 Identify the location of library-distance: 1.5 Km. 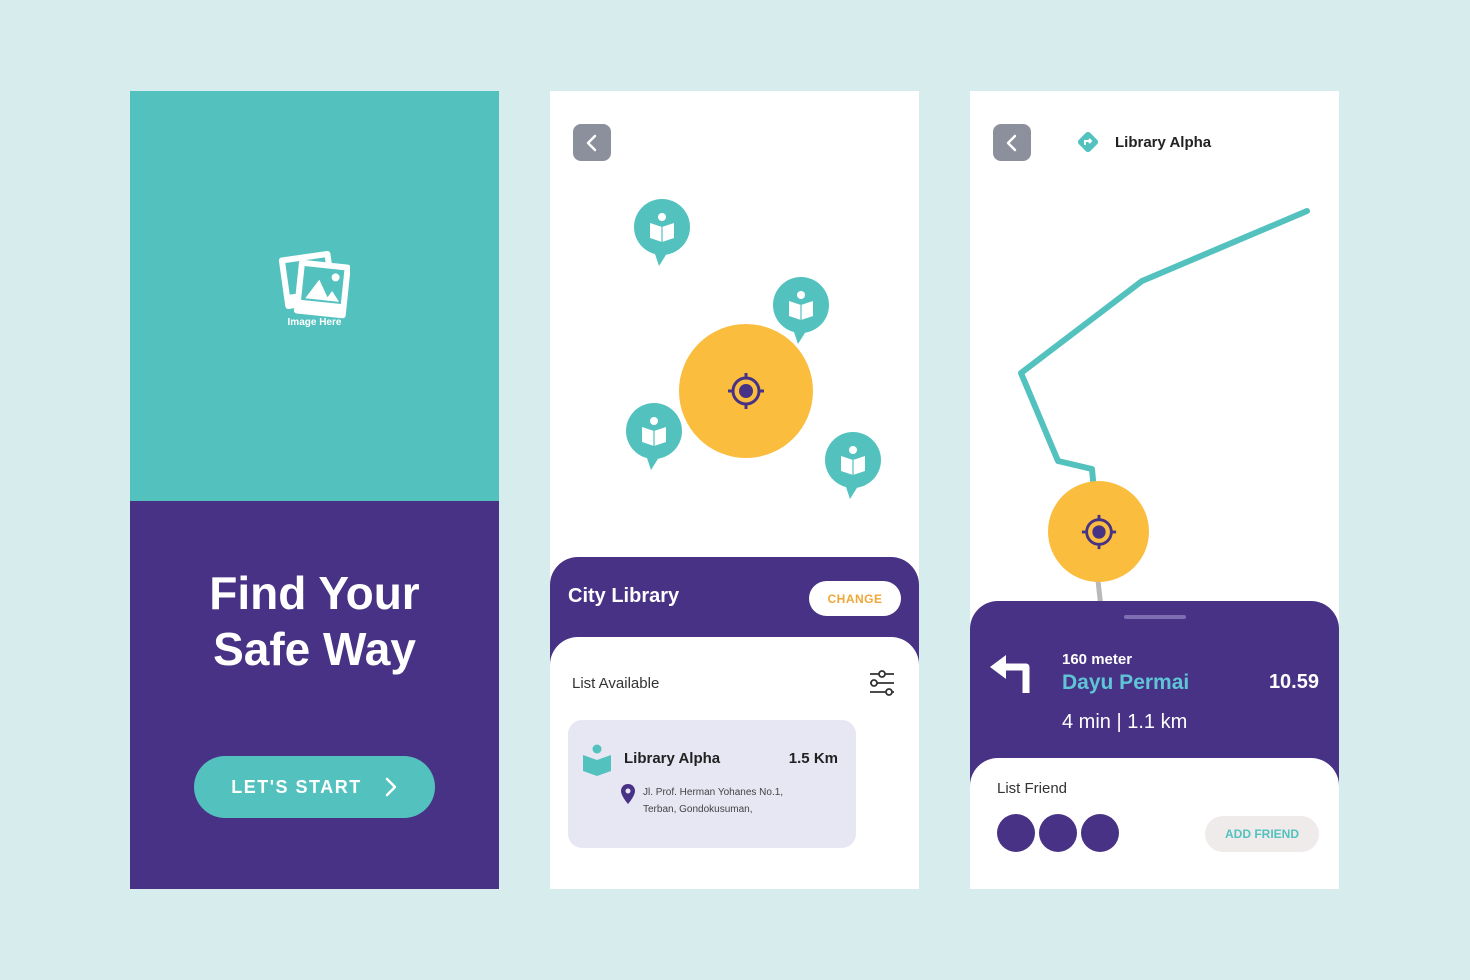
(813, 758).